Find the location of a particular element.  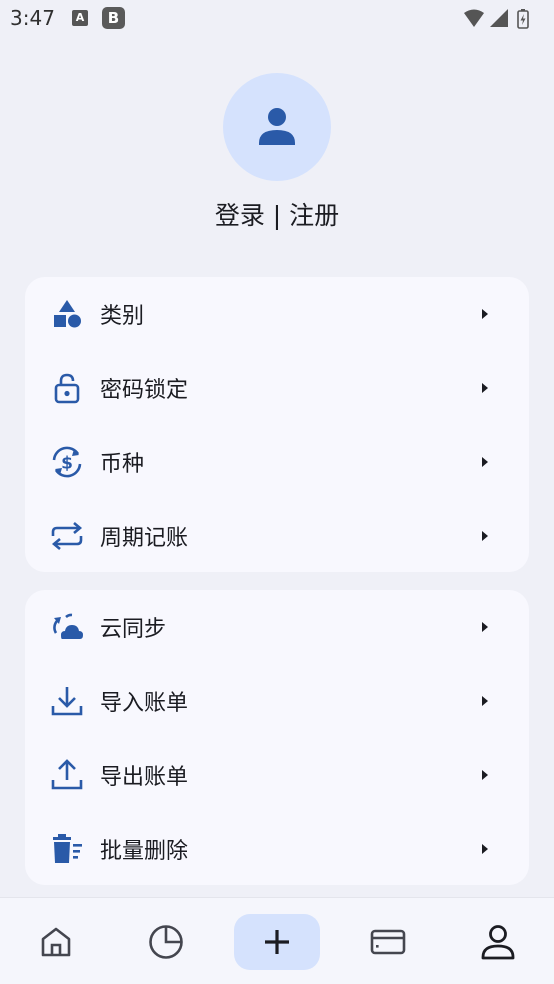

bottom-nav is located at coordinates (277, 940).